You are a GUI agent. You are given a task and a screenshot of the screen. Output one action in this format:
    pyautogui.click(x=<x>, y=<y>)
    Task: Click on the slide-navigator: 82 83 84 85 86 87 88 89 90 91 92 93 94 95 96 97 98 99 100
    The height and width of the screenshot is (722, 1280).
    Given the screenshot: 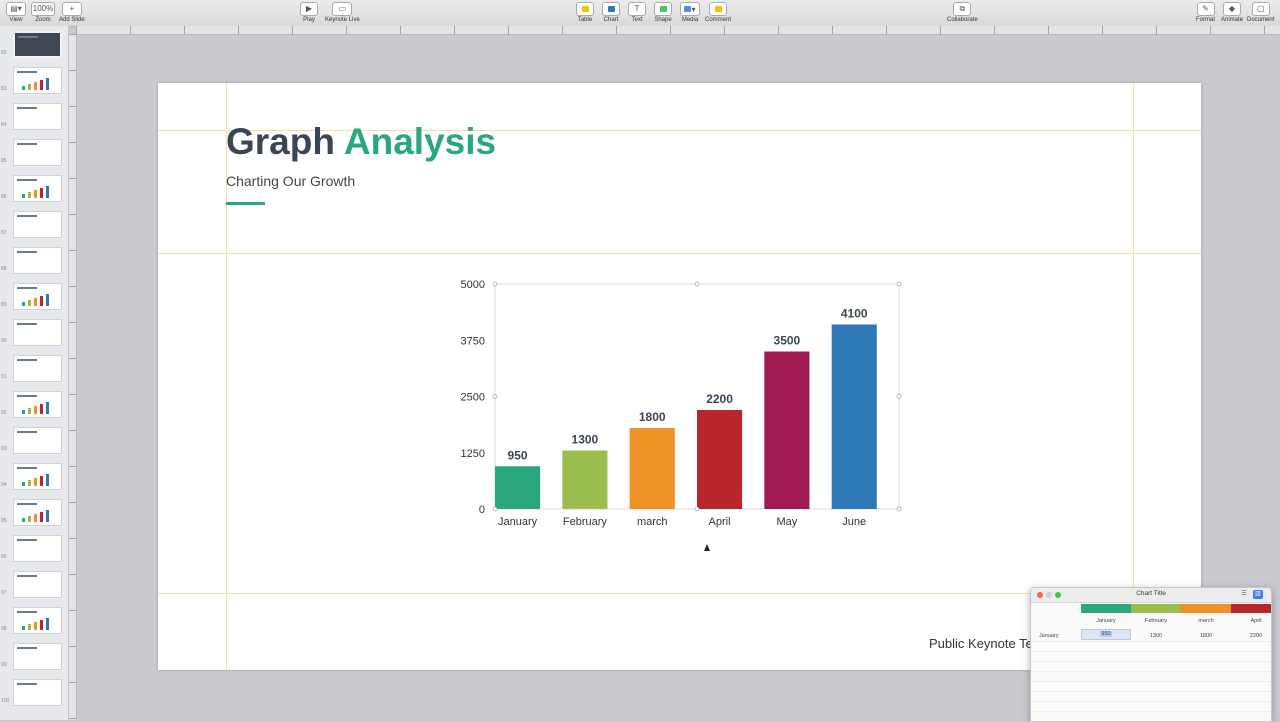 What is the action you would take?
    pyautogui.click(x=34, y=373)
    